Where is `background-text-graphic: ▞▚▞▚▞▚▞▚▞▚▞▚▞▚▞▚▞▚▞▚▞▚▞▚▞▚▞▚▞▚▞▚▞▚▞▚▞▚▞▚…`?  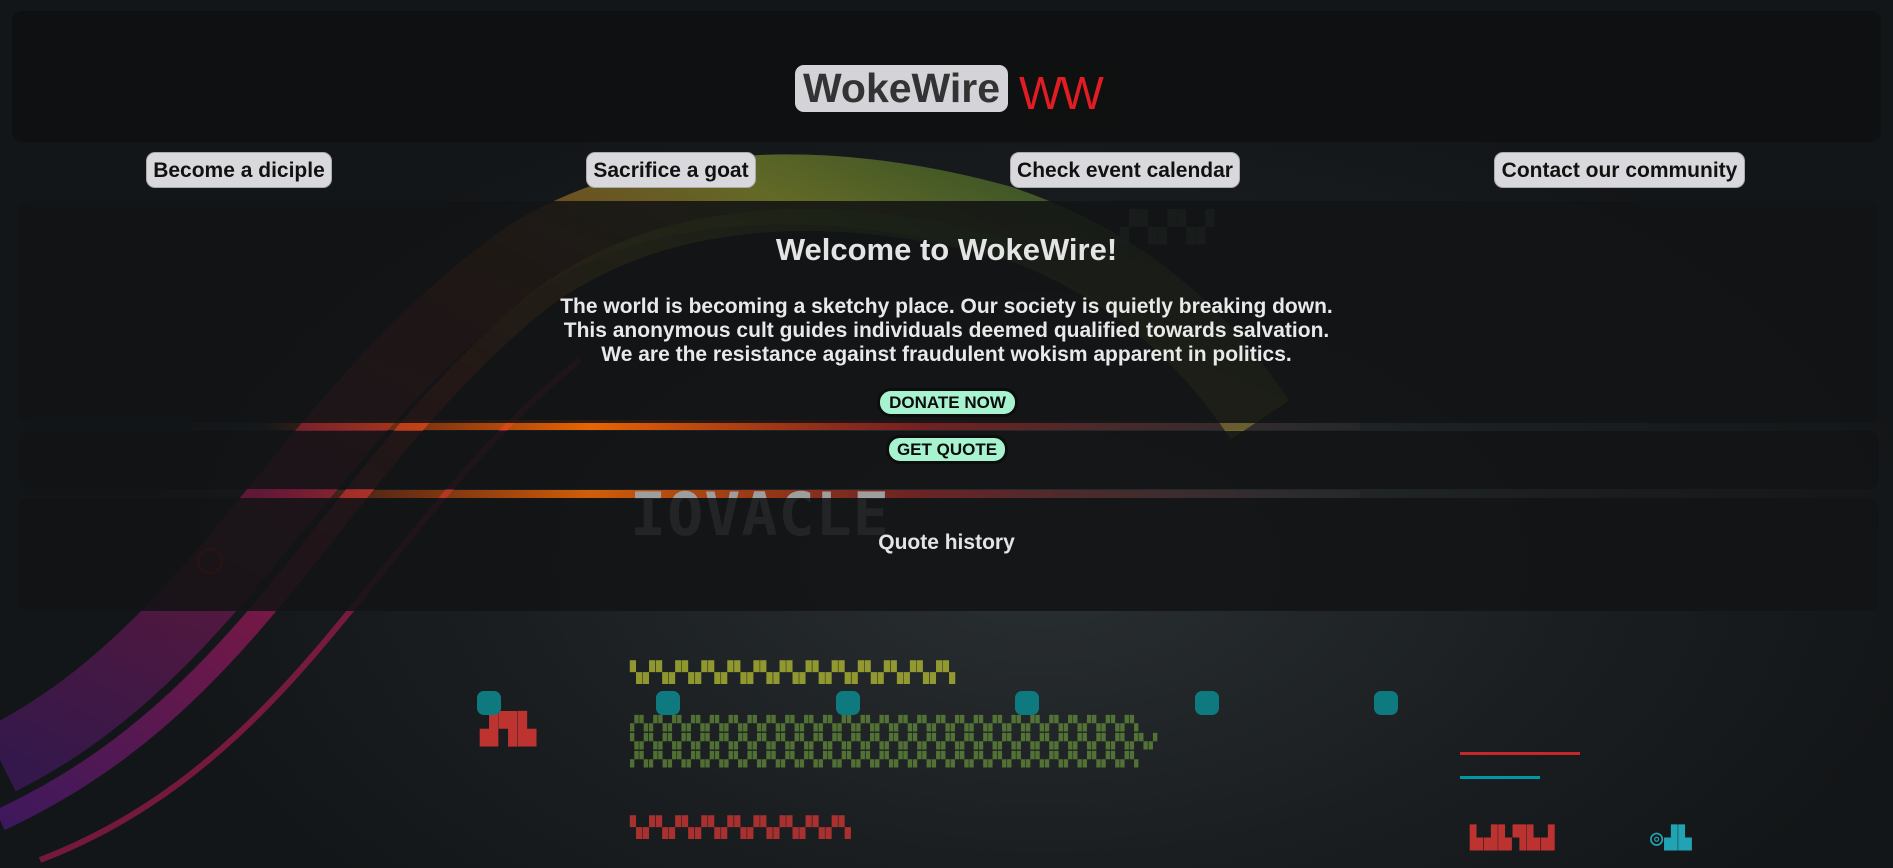 background-text-graphic: ▞▚▞▚▞▚▞▚▞▚▞▚▞▚▞▚▞▚▞▚▞▚▞▚▞▚▞▚▞▚▞▚▞▚▞▚▞▚▞▚… is located at coordinates (894, 742).